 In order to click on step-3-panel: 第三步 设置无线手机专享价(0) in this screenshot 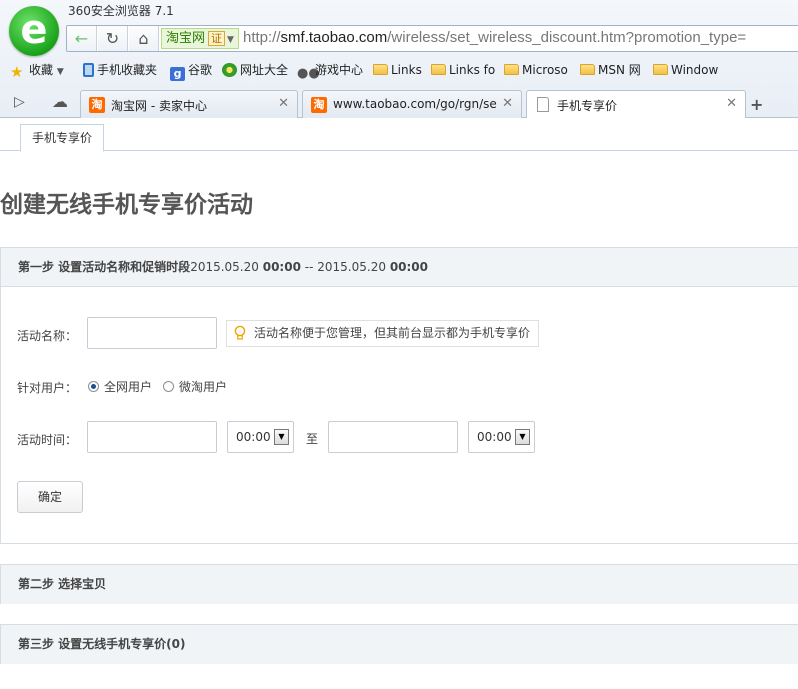, I will do `click(399, 644)`.